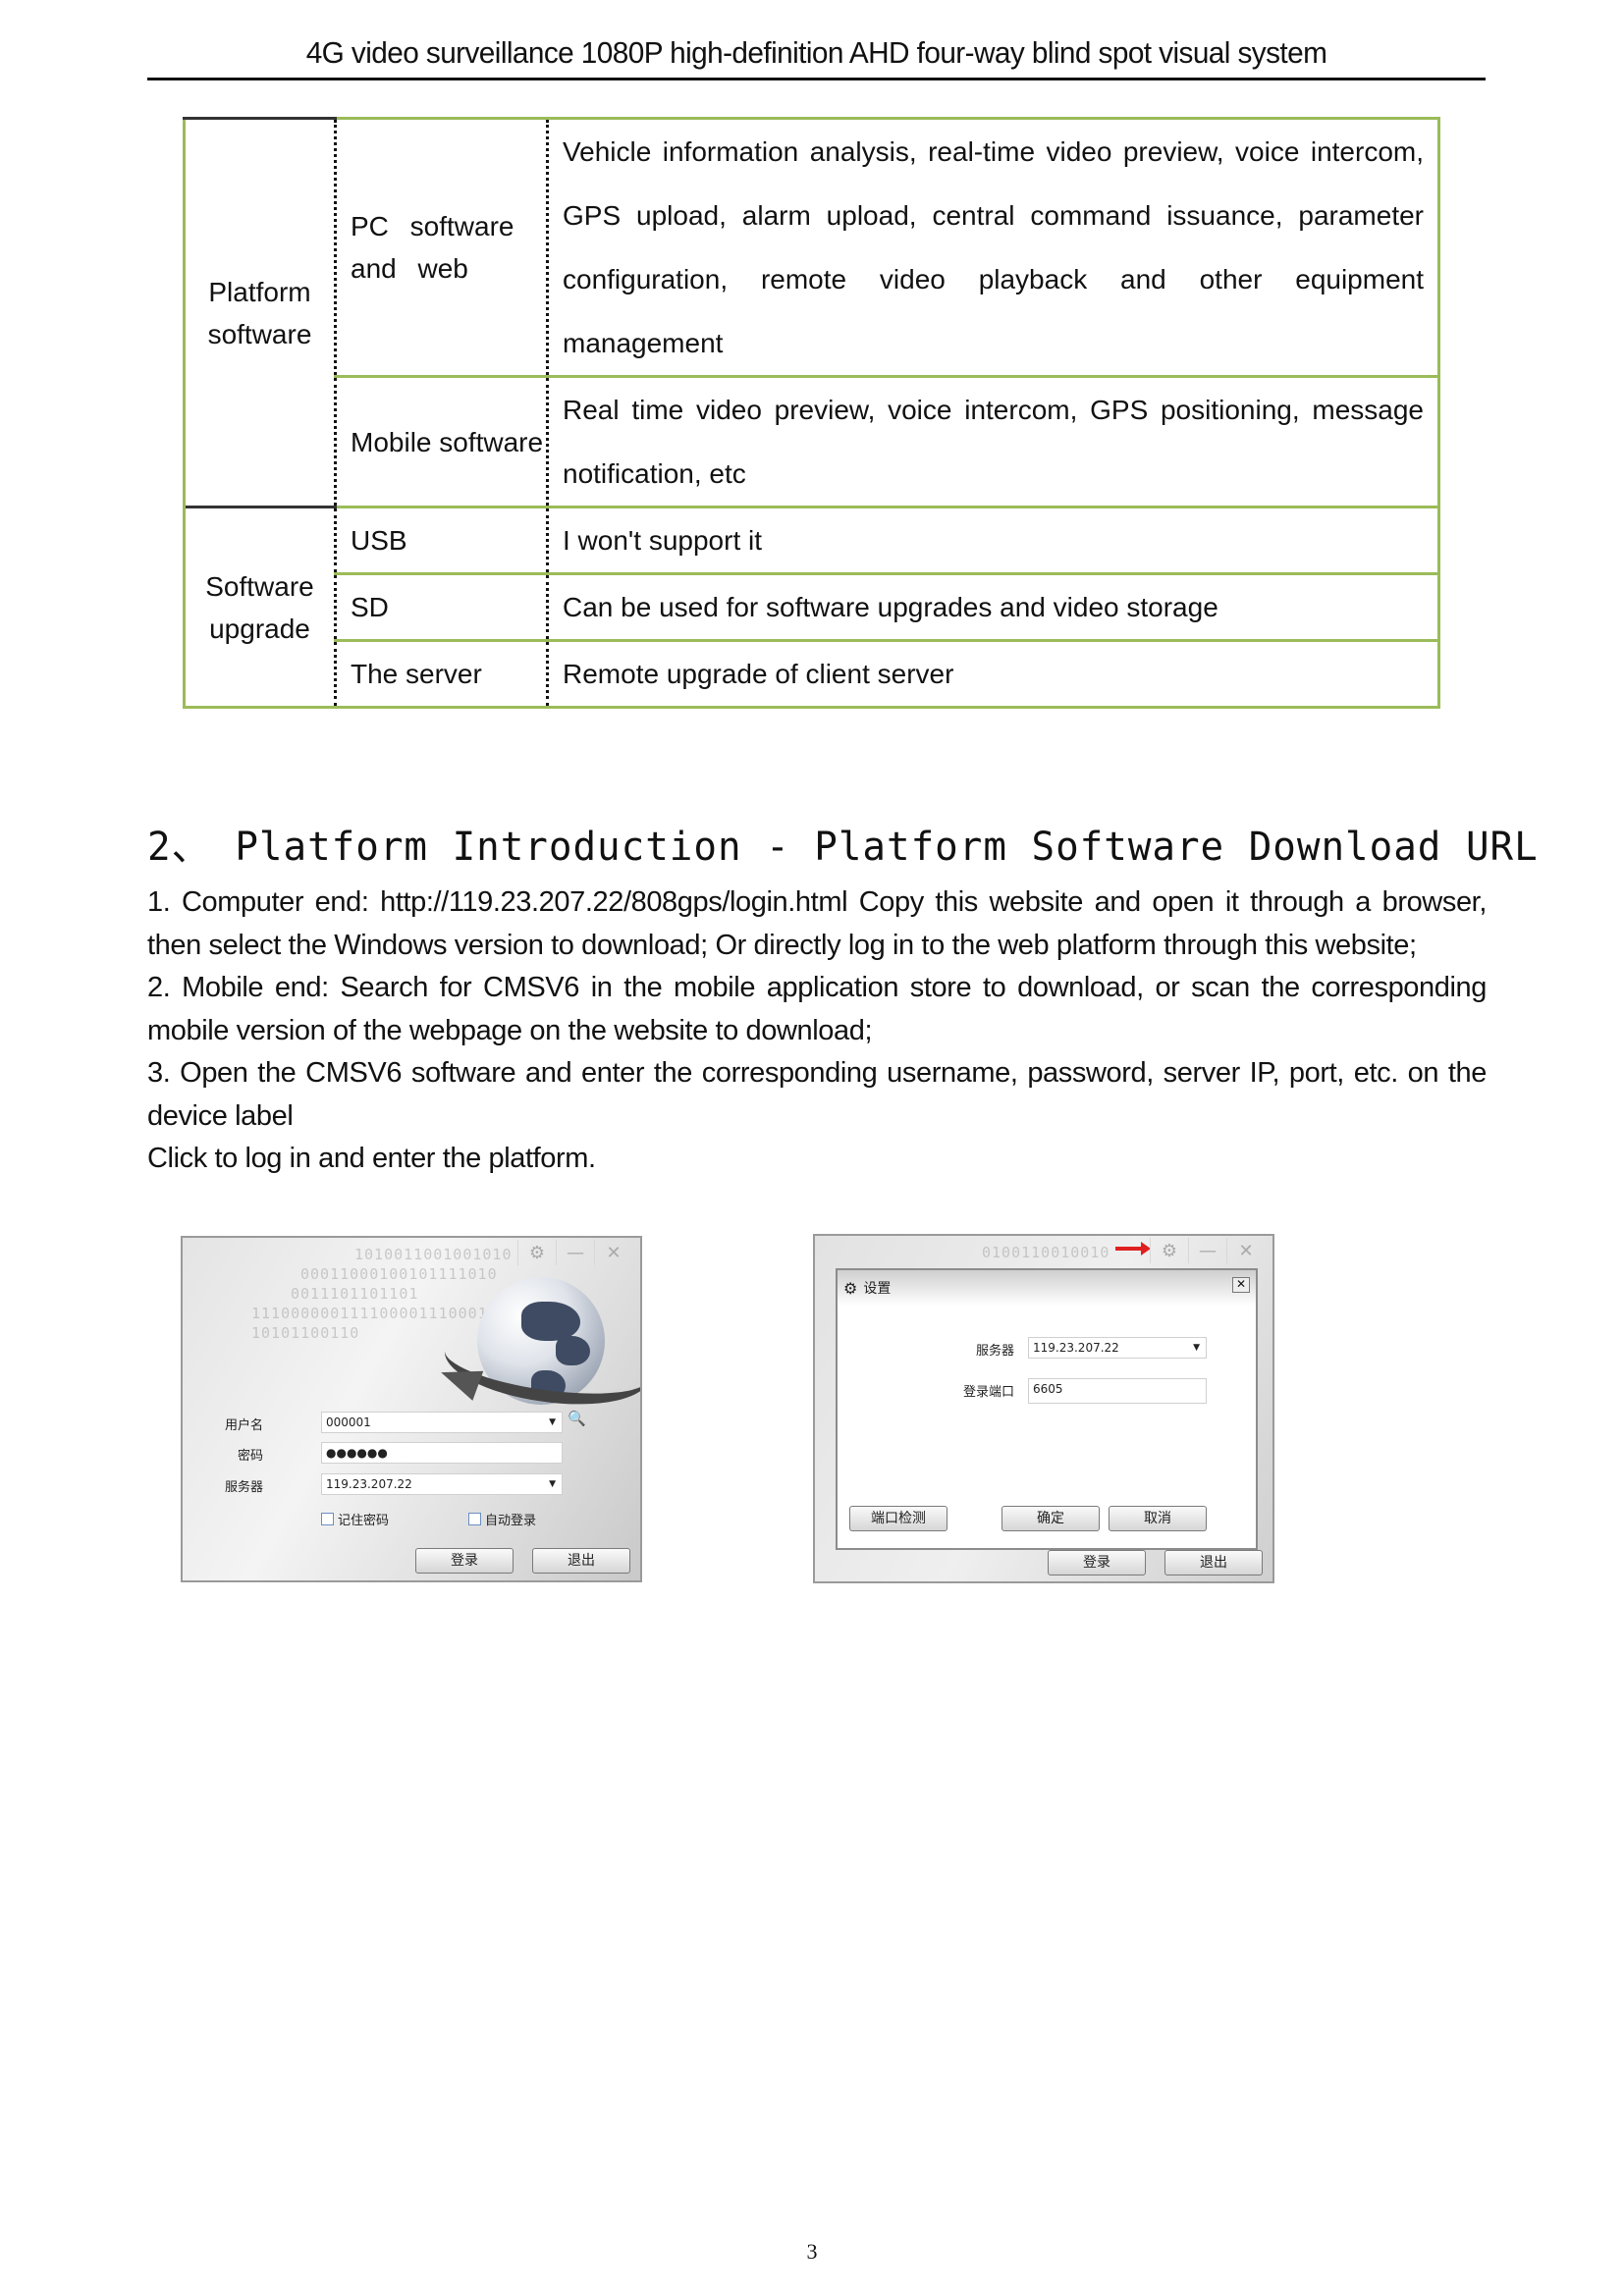 The image size is (1624, 2296). Describe the element at coordinates (441, 441) in the screenshot. I see `item-cell: Mobile software` at that location.